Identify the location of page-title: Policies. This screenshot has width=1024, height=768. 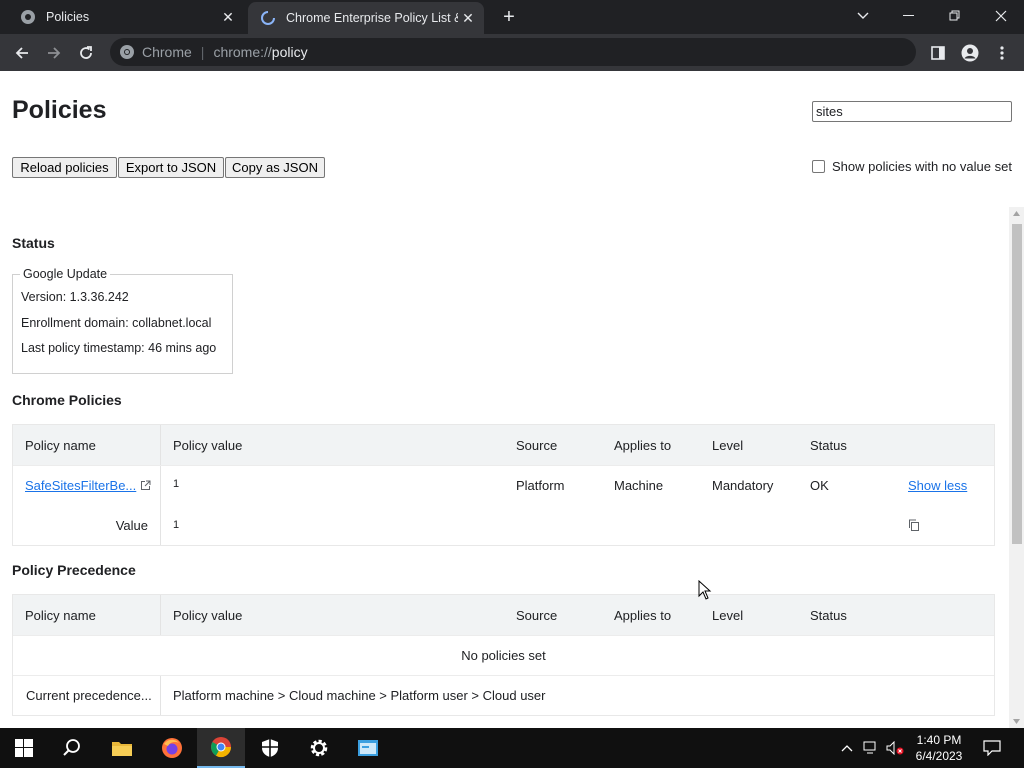
(59, 110).